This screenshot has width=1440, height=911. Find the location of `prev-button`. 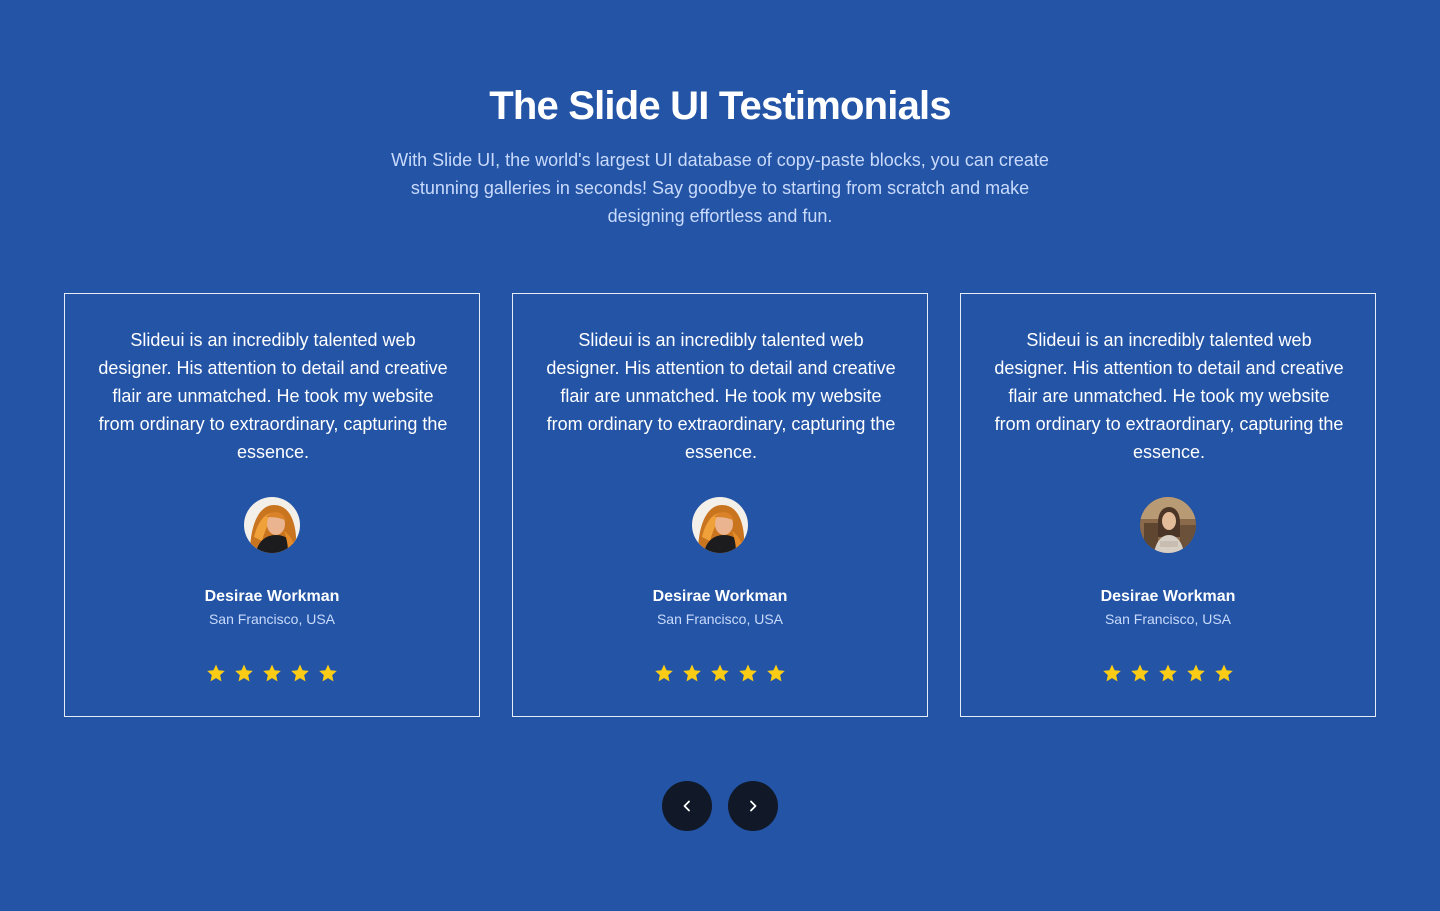

prev-button is located at coordinates (687, 806).